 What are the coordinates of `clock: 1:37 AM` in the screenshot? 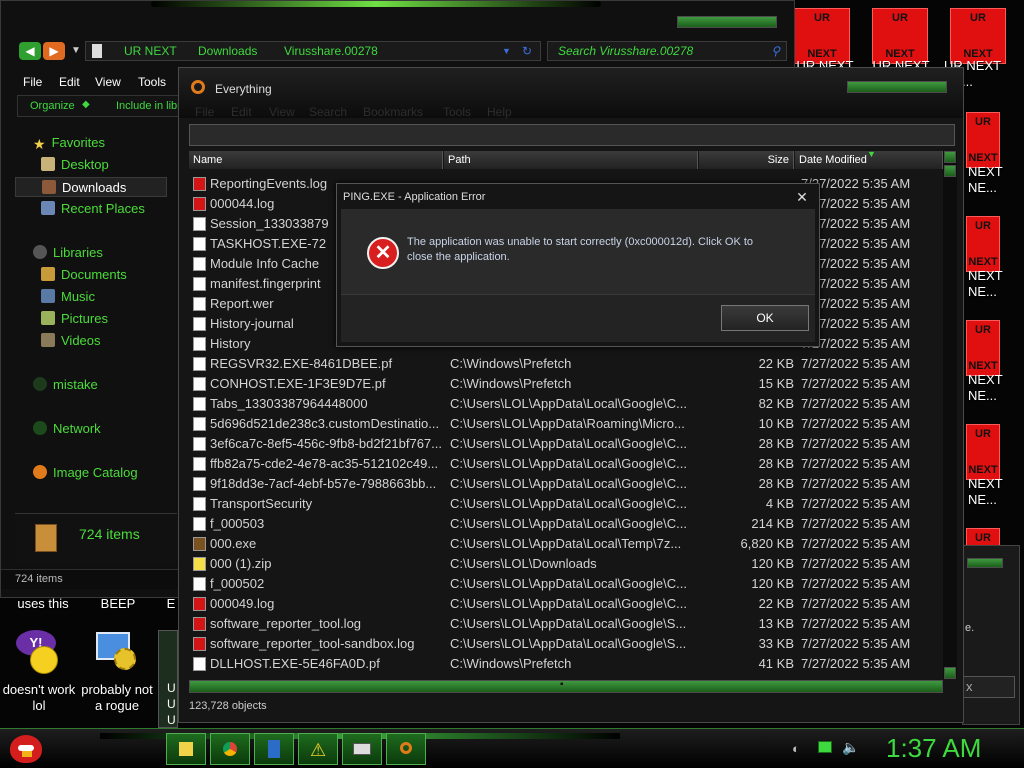 It's located at (933, 748).